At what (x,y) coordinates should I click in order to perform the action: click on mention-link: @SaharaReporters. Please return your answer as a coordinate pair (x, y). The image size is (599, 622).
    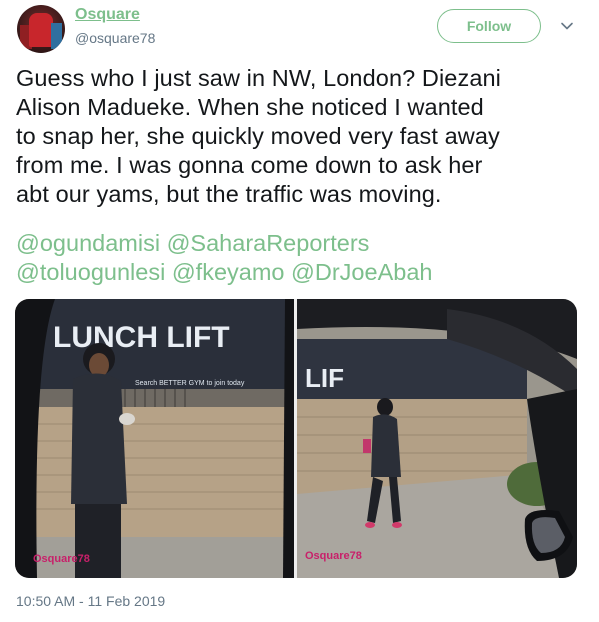
    Looking at the image, I should click on (268, 243).